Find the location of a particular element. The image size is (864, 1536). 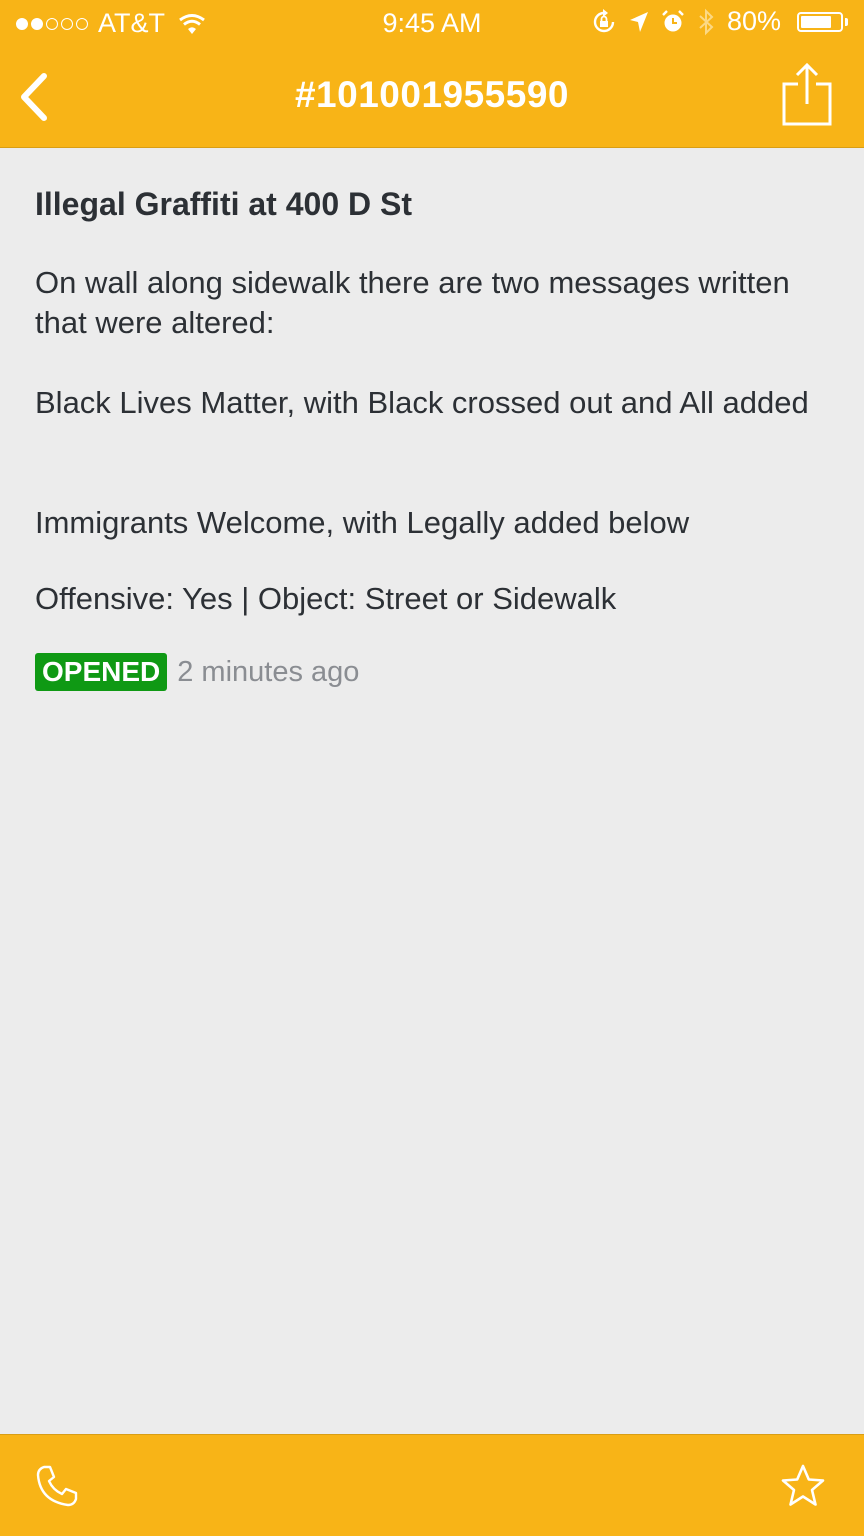

report-id-title: #101001955590 is located at coordinates (431, 94).